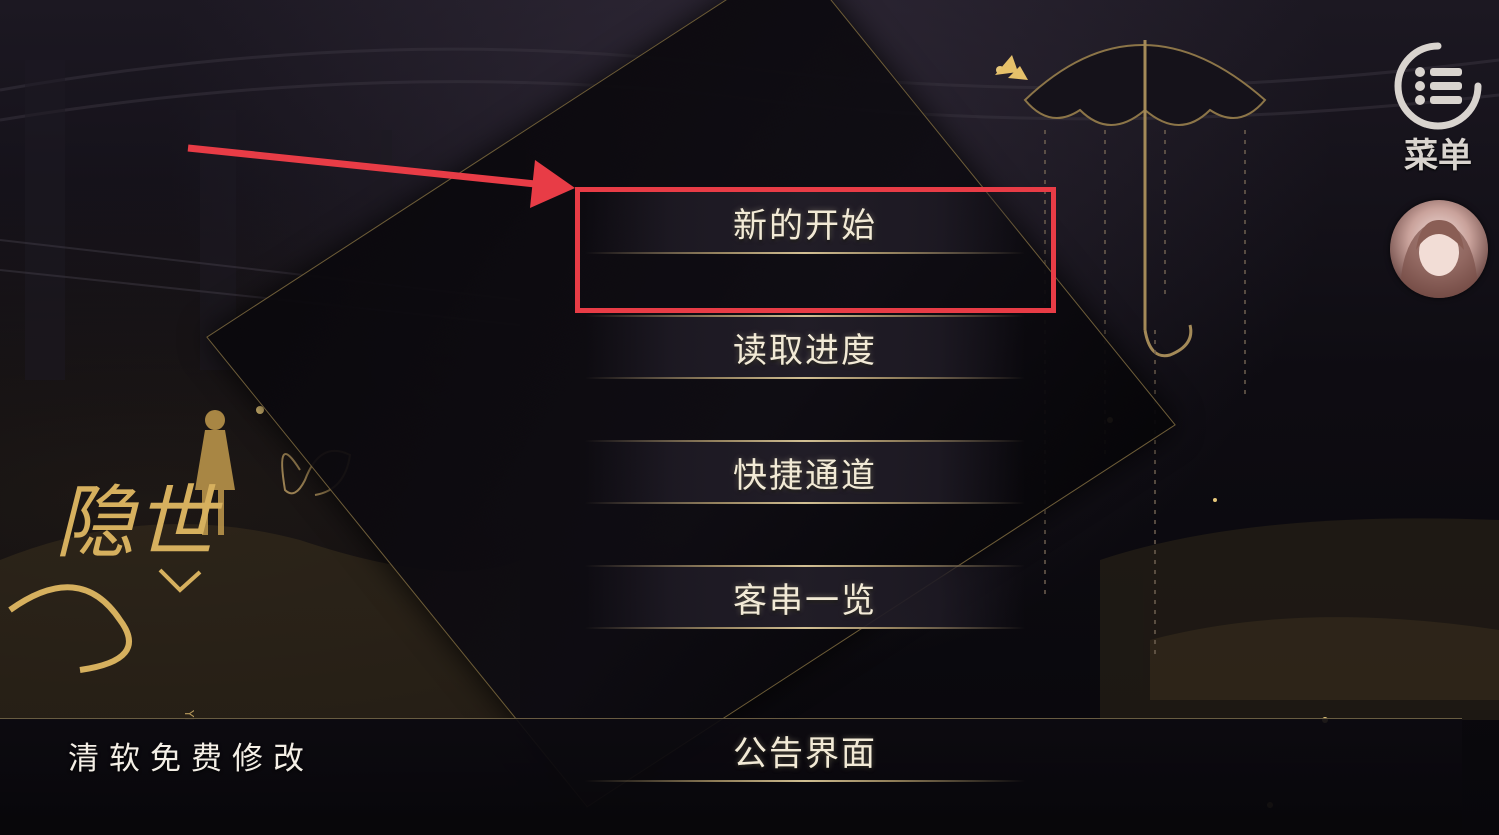  Describe the element at coordinates (805, 600) in the screenshot. I see `cameo-list-label: 客串一览` at that location.